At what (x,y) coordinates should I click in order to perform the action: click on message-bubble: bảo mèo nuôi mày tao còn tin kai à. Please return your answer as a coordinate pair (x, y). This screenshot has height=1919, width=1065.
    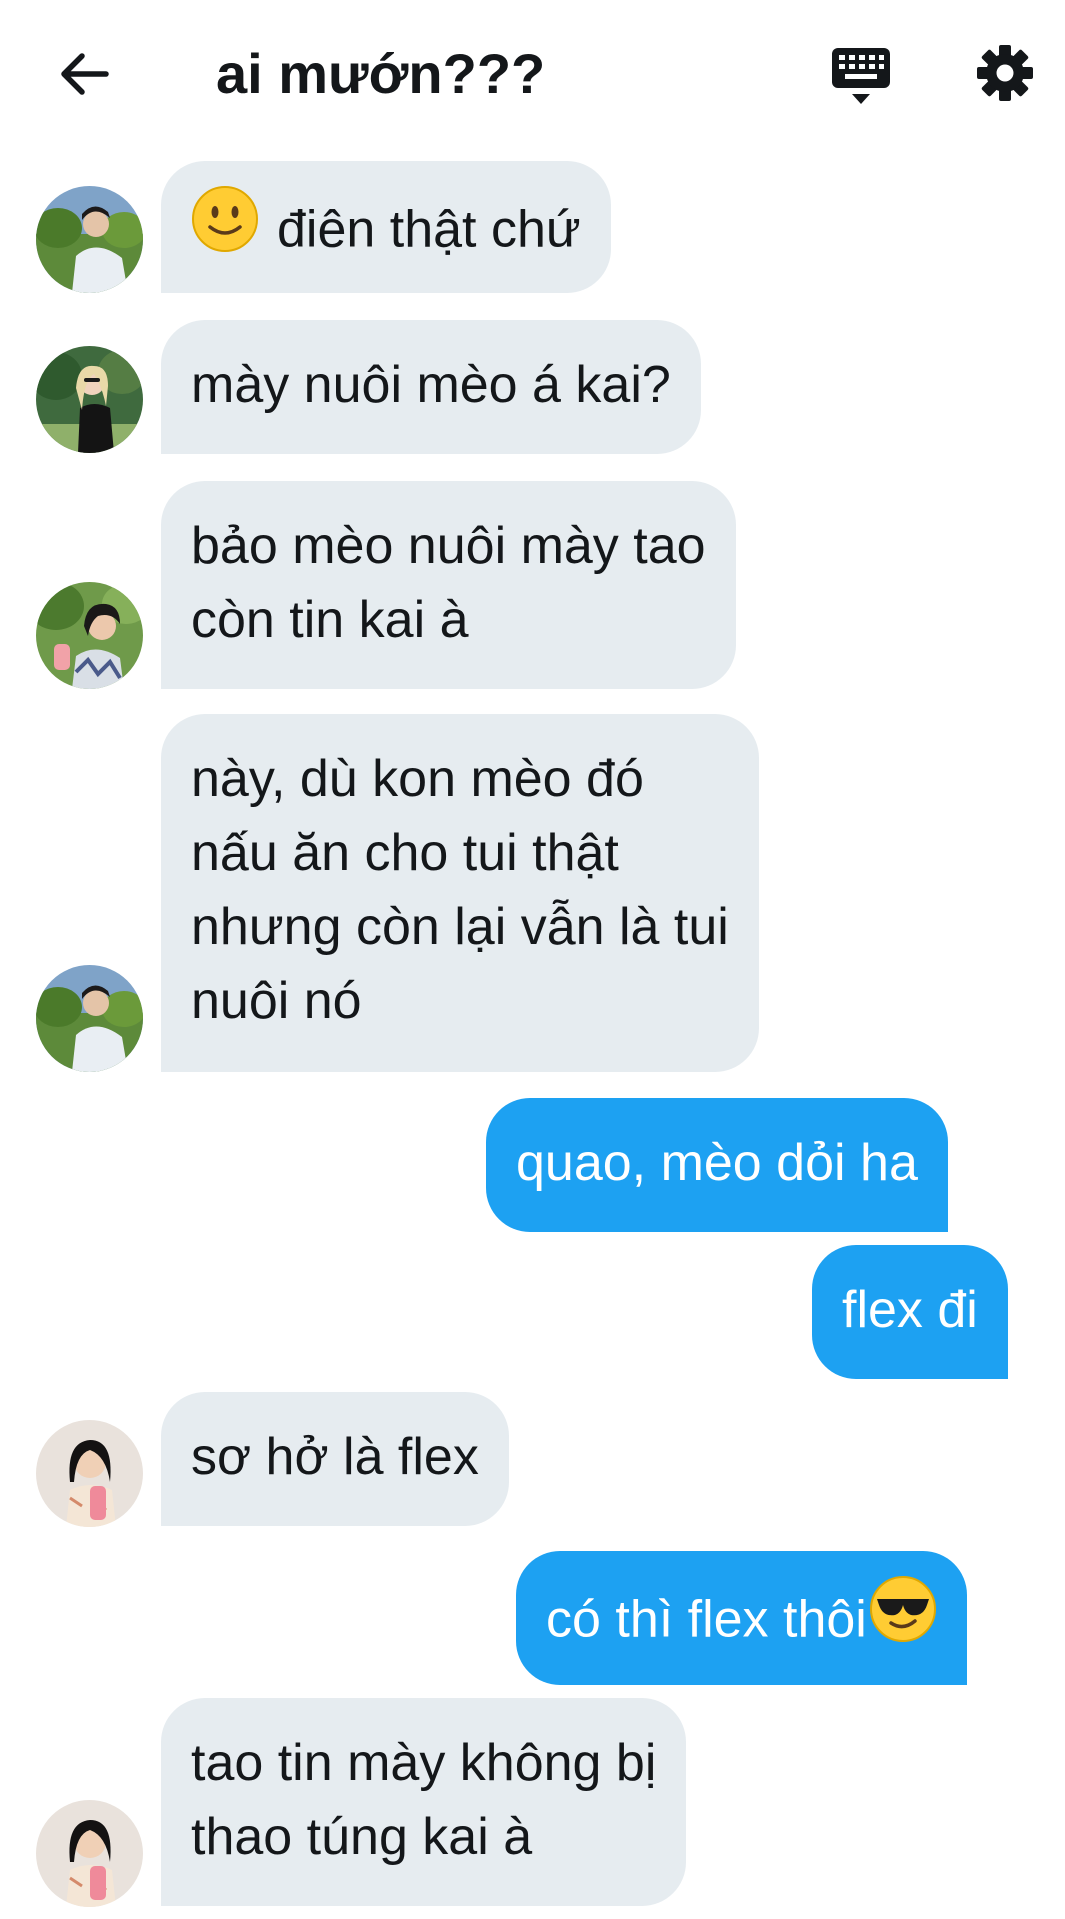
    Looking at the image, I should click on (448, 585).